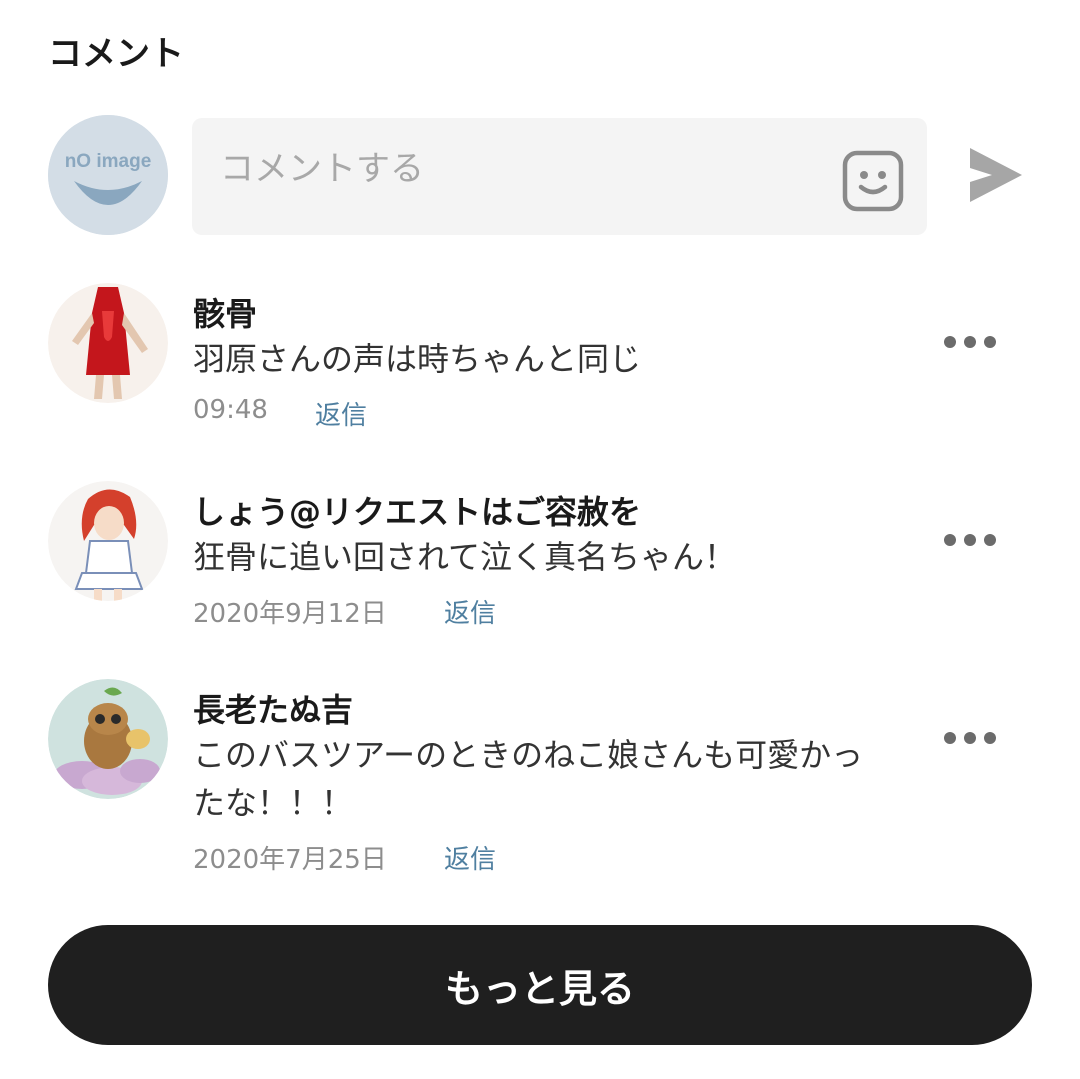 The image size is (1080, 1079). Describe the element at coordinates (520, 169) in the screenshot. I see `comment-input` at that location.